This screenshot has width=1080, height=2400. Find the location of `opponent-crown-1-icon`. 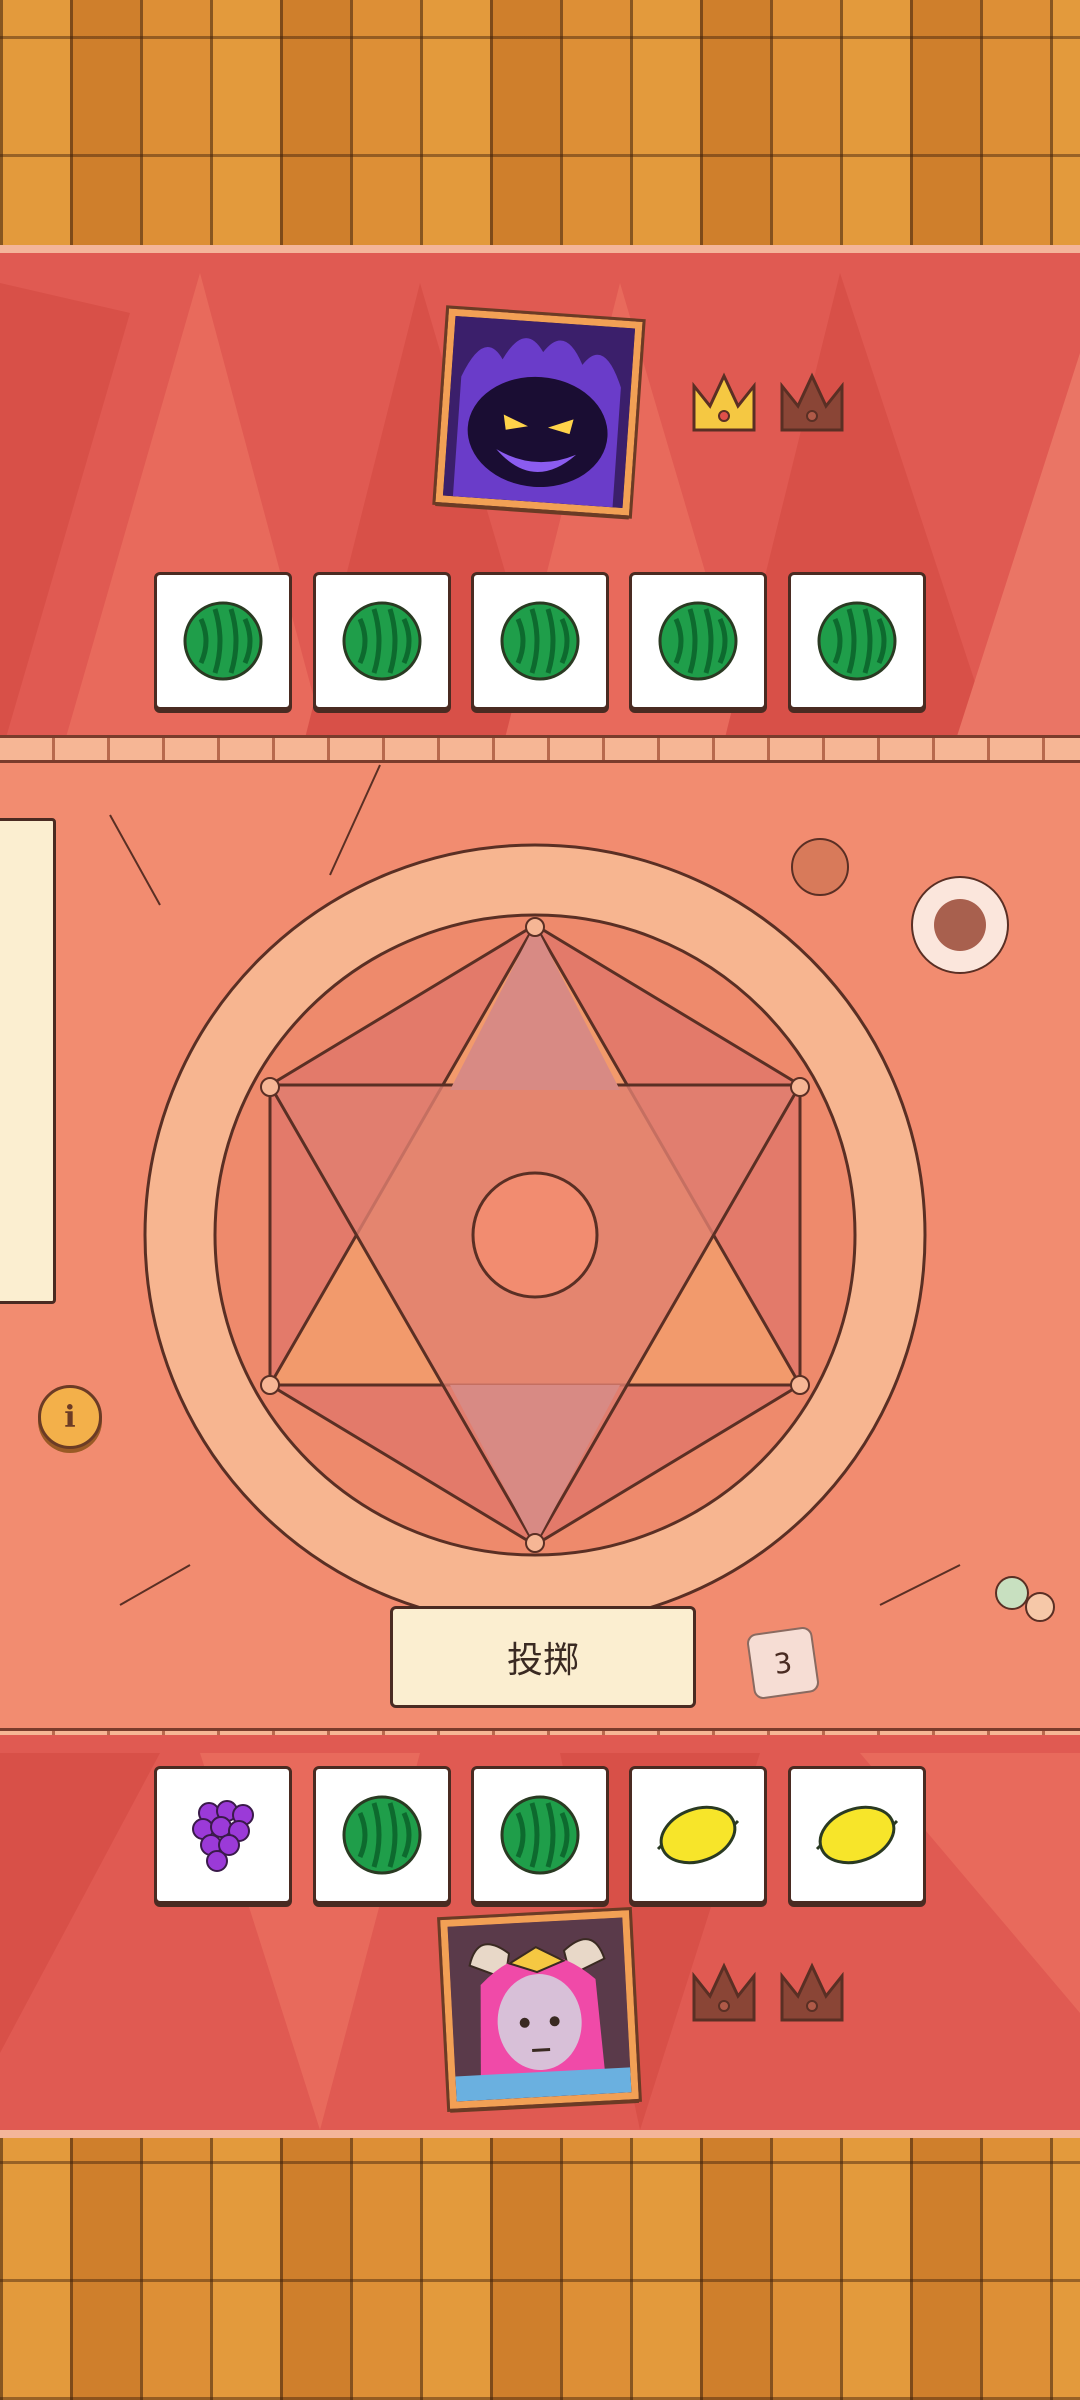

opponent-crown-1-icon is located at coordinates (724, 402).